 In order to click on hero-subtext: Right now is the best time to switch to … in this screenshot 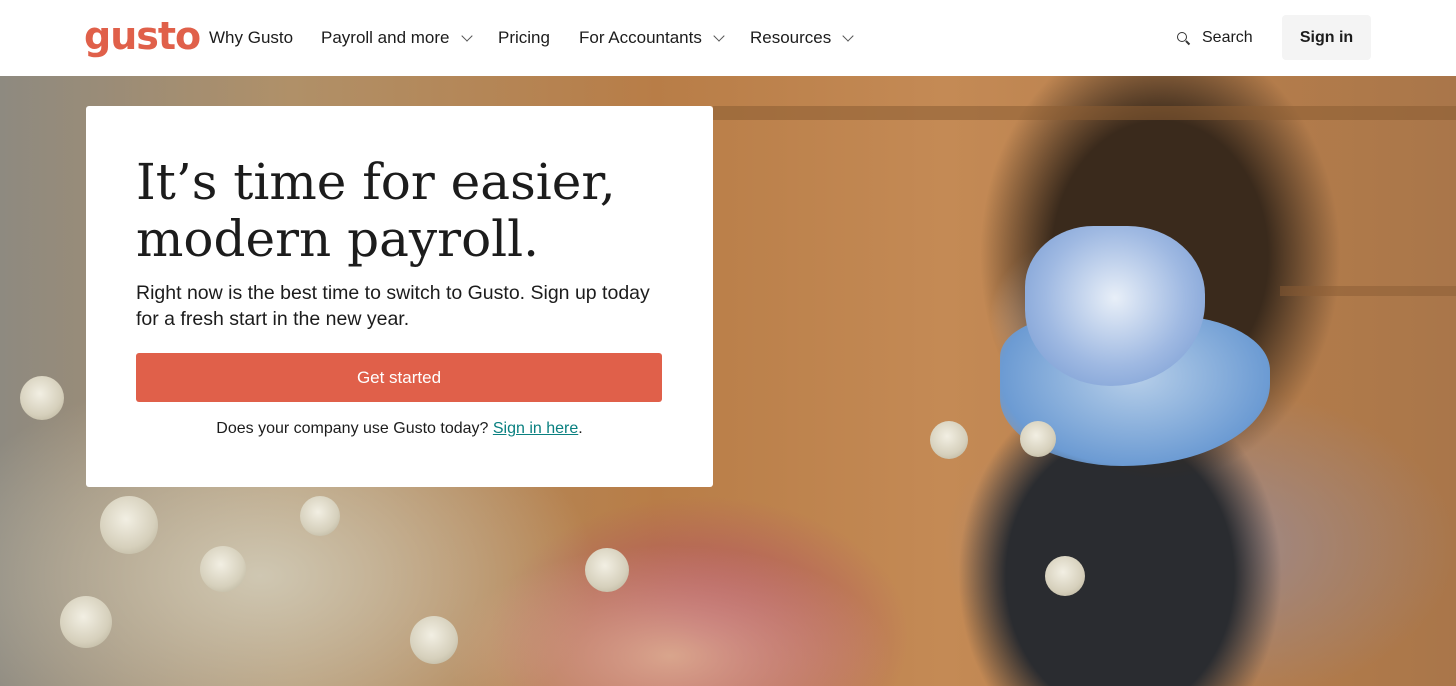, I will do `click(393, 306)`.